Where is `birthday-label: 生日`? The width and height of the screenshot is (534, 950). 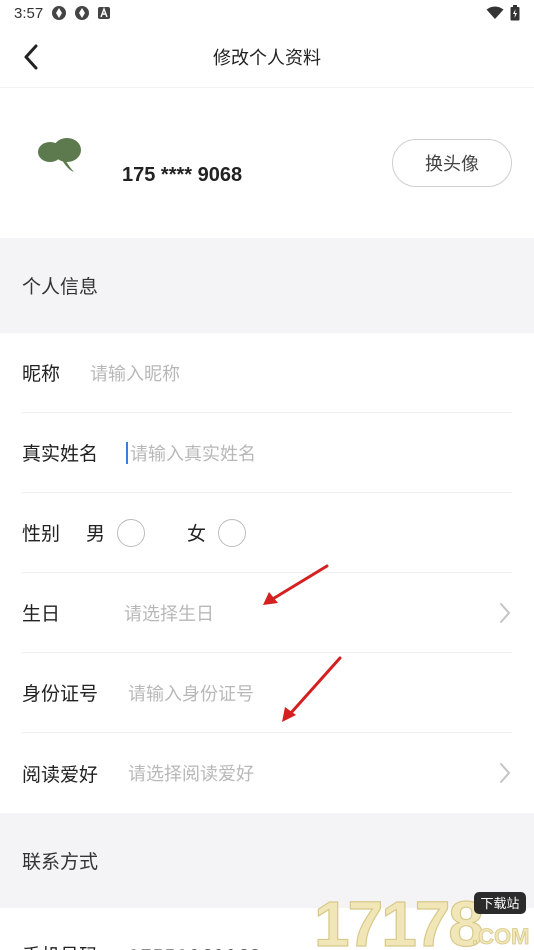 birthday-label: 生日 is located at coordinates (41, 614).